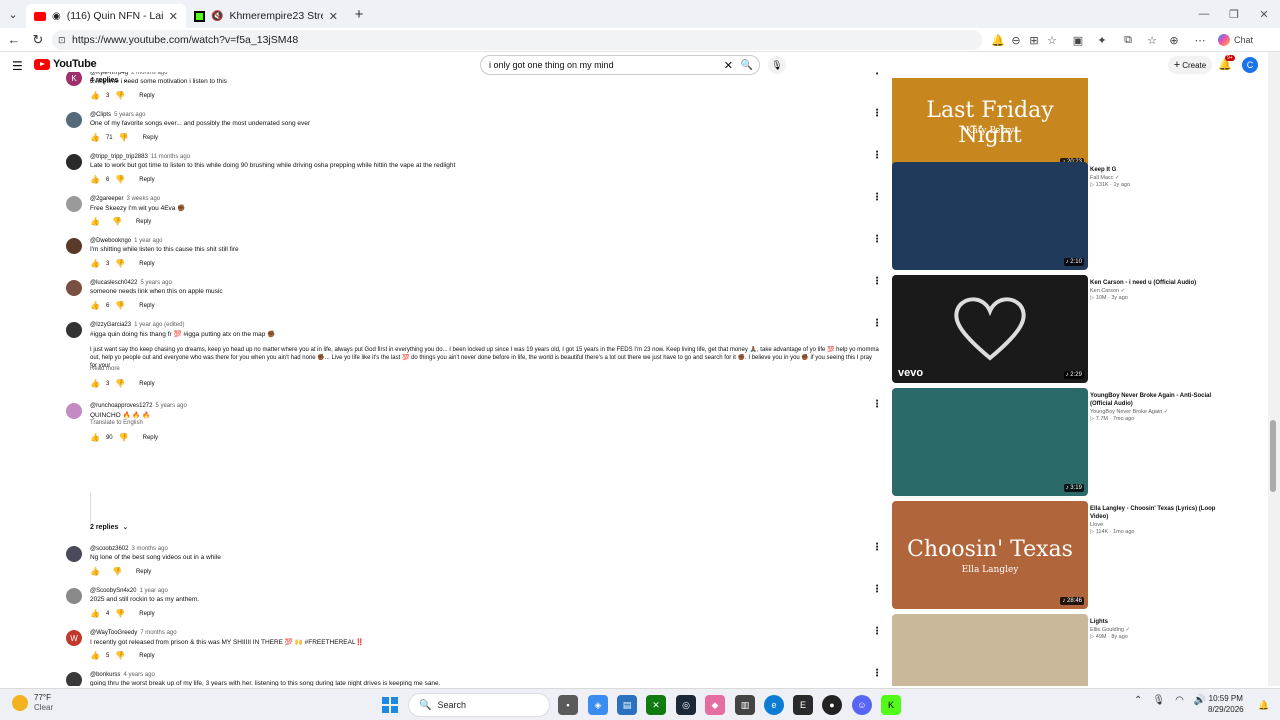 This screenshot has height=720, width=1280. Describe the element at coordinates (1200, 40) in the screenshot. I see `more-menu-icon: ⋯` at that location.